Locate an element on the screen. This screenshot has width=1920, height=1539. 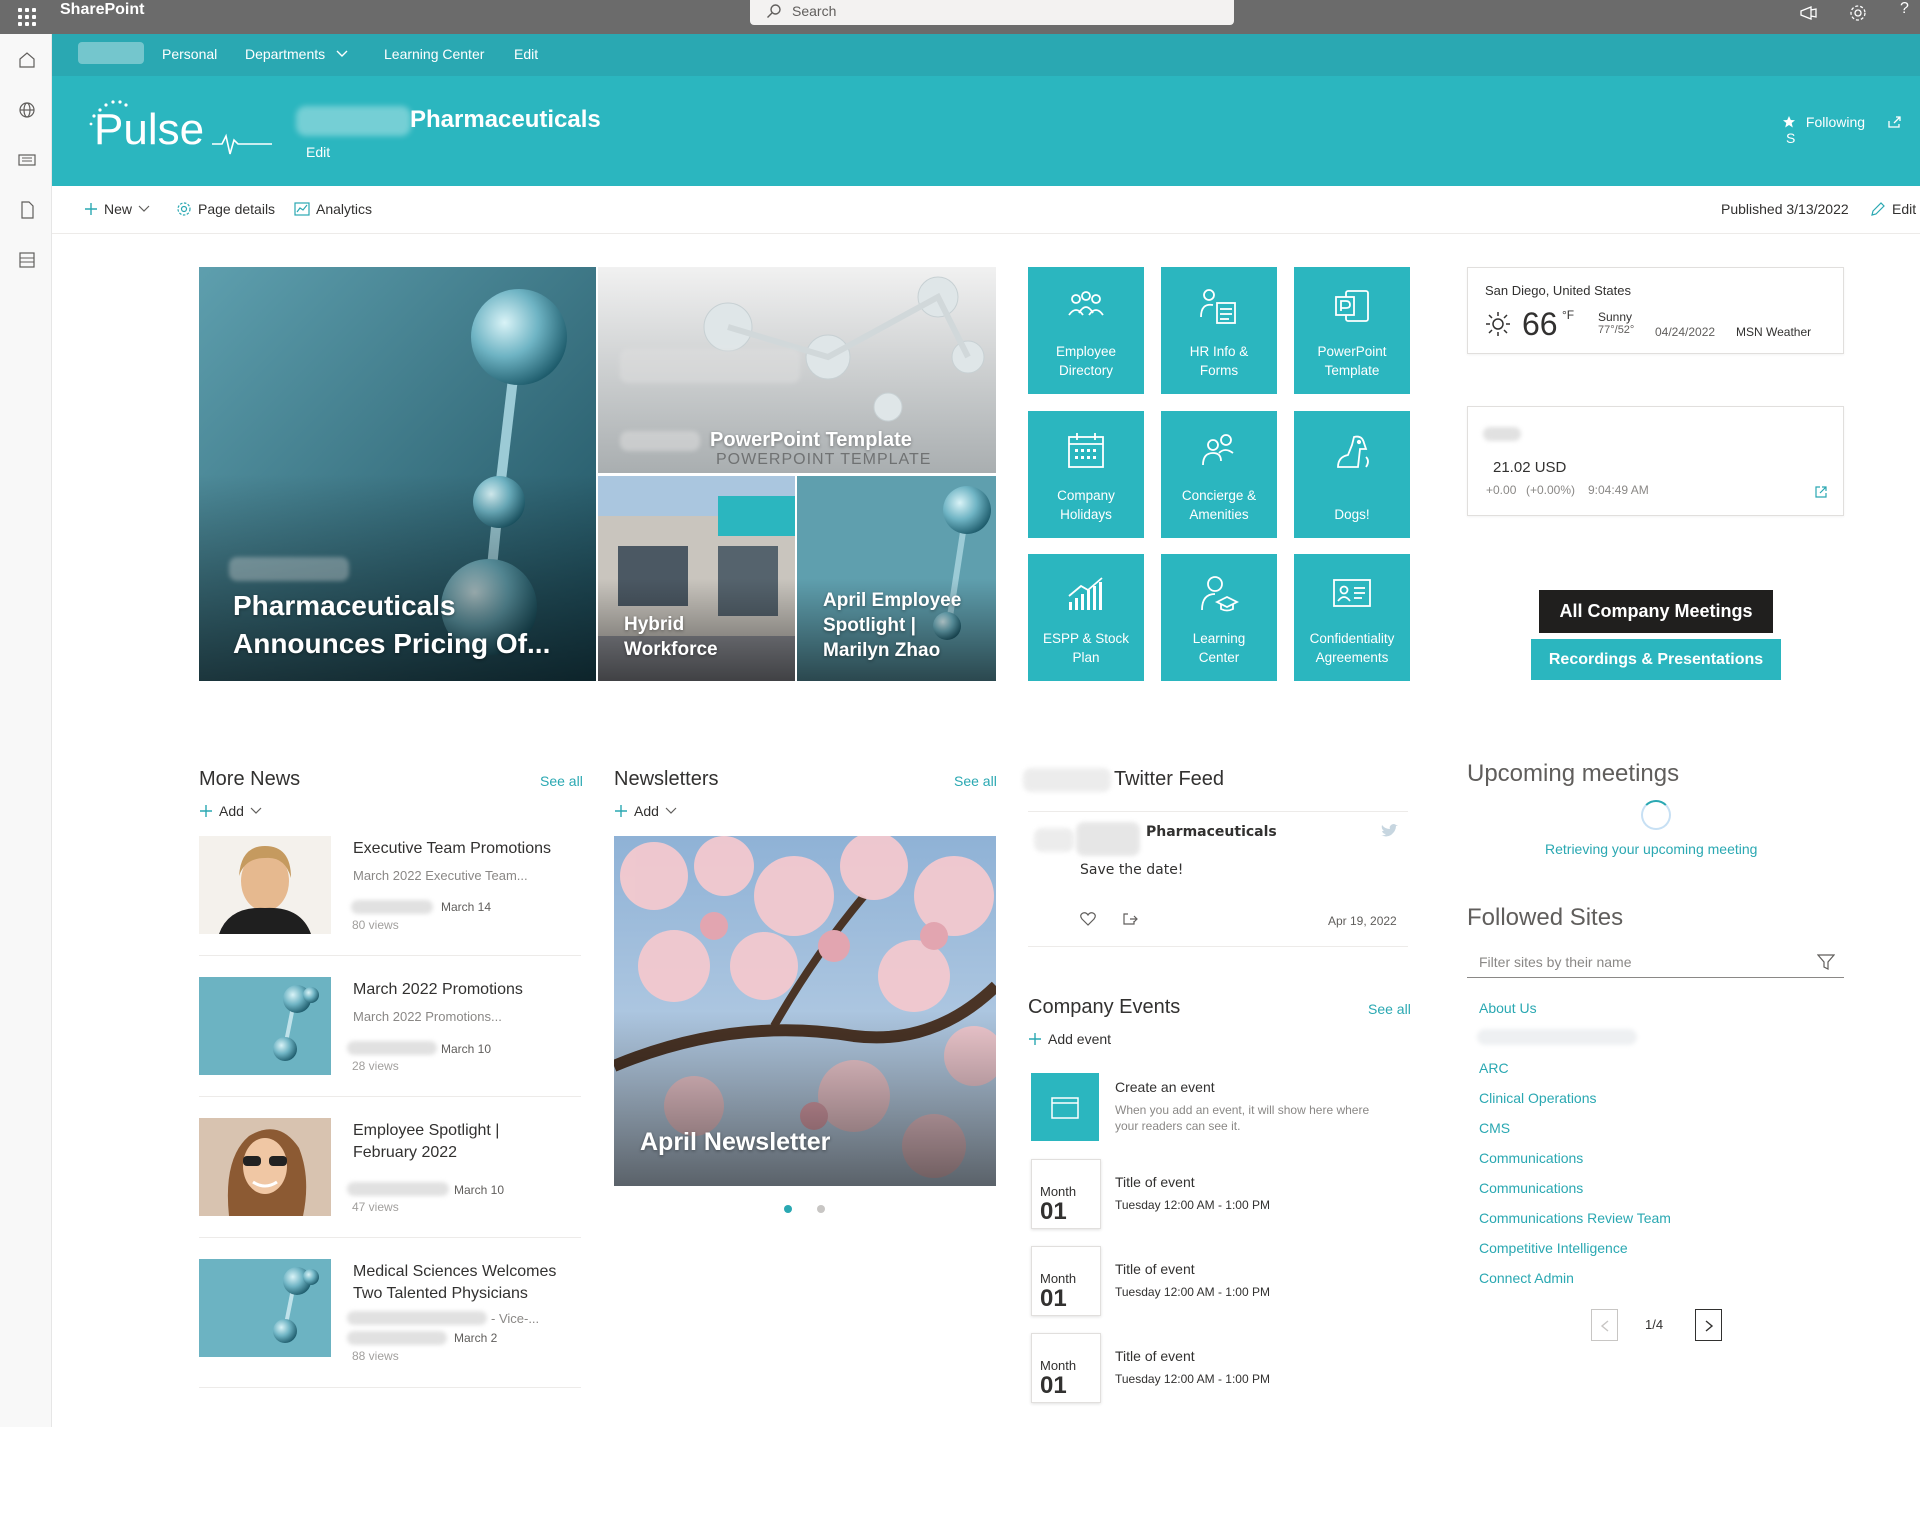
tile-powerpoint-template: PowerPoint Template is located at coordinates (1352, 330).